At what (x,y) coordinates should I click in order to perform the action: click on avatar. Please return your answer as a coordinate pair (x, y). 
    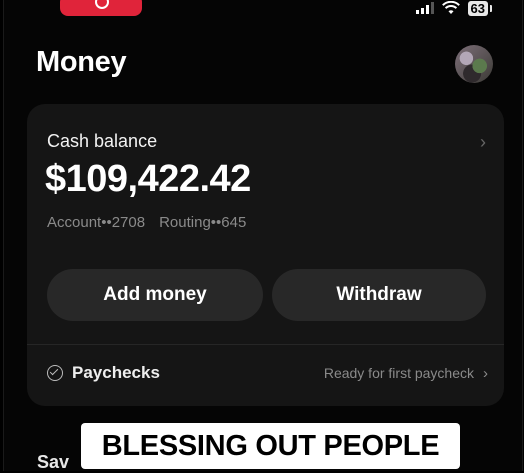
    Looking at the image, I should click on (474, 64).